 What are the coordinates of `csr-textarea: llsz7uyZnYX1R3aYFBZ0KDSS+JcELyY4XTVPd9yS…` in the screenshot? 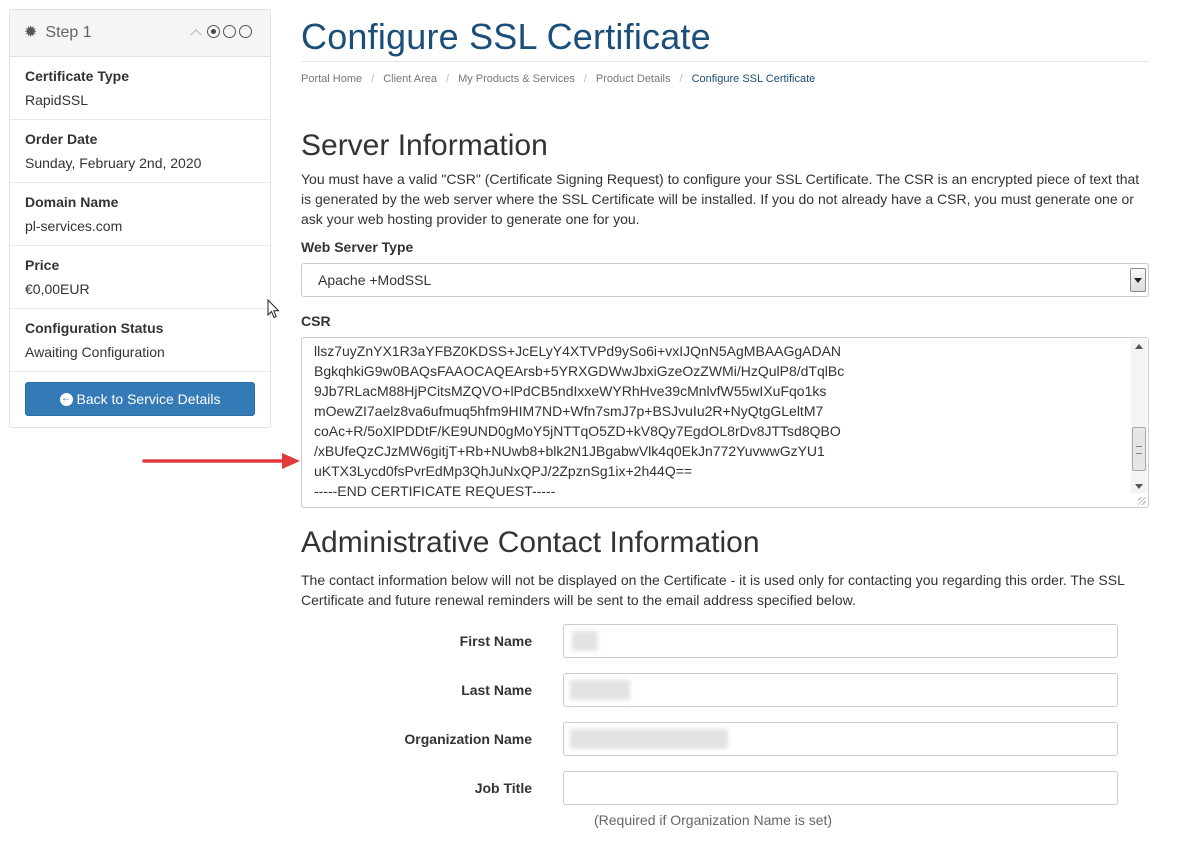 It's located at (725, 422).